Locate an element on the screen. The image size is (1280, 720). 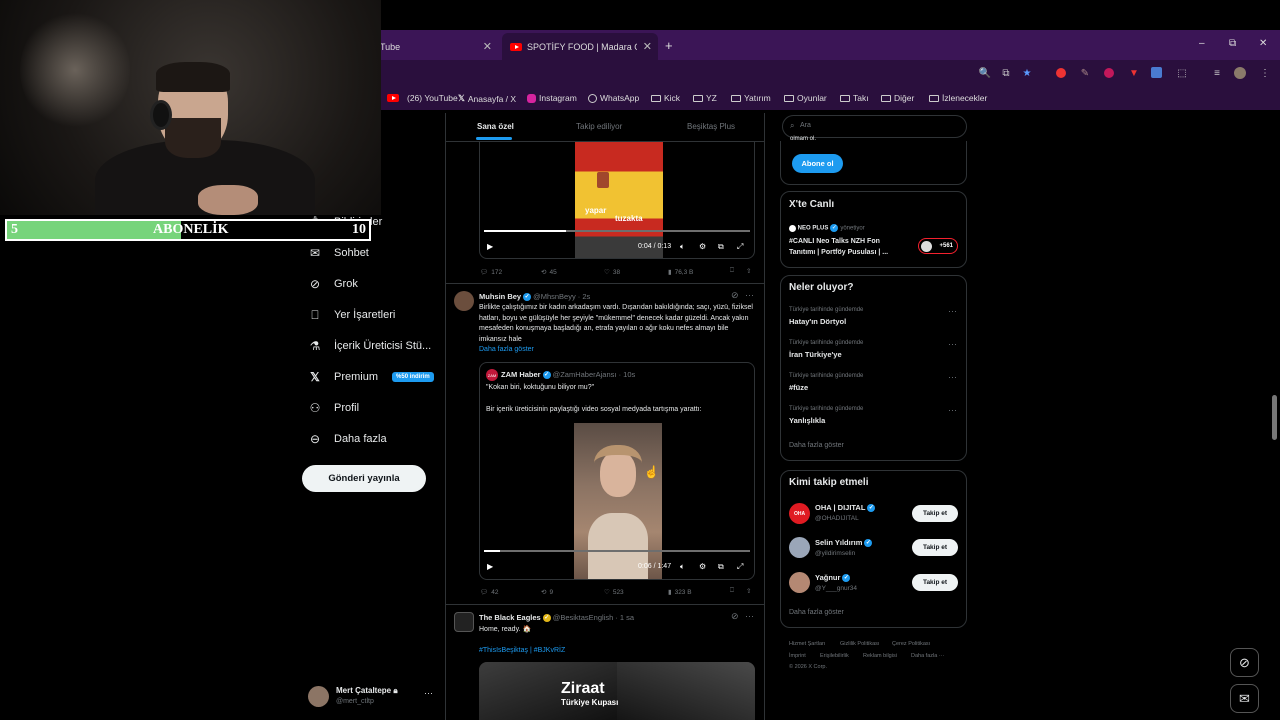
account-menu-icon: ··· is located at coordinates (428, 693).